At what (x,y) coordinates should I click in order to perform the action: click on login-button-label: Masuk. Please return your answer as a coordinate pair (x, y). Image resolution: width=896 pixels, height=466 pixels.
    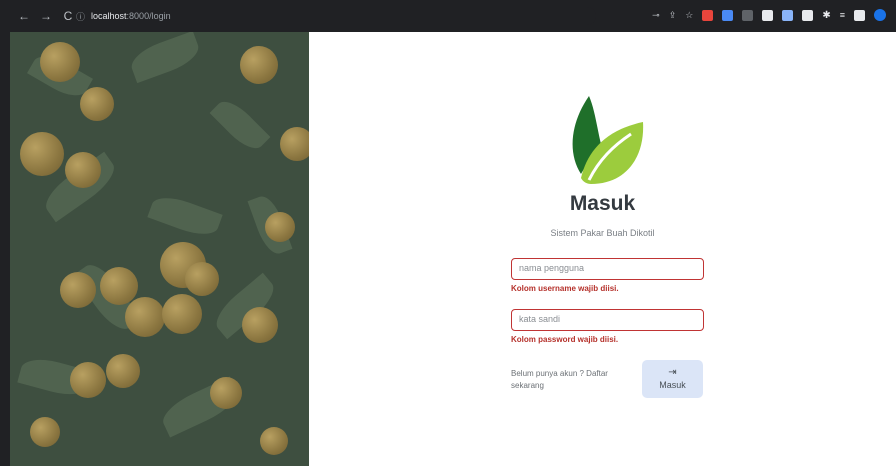
    Looking at the image, I should click on (672, 385).